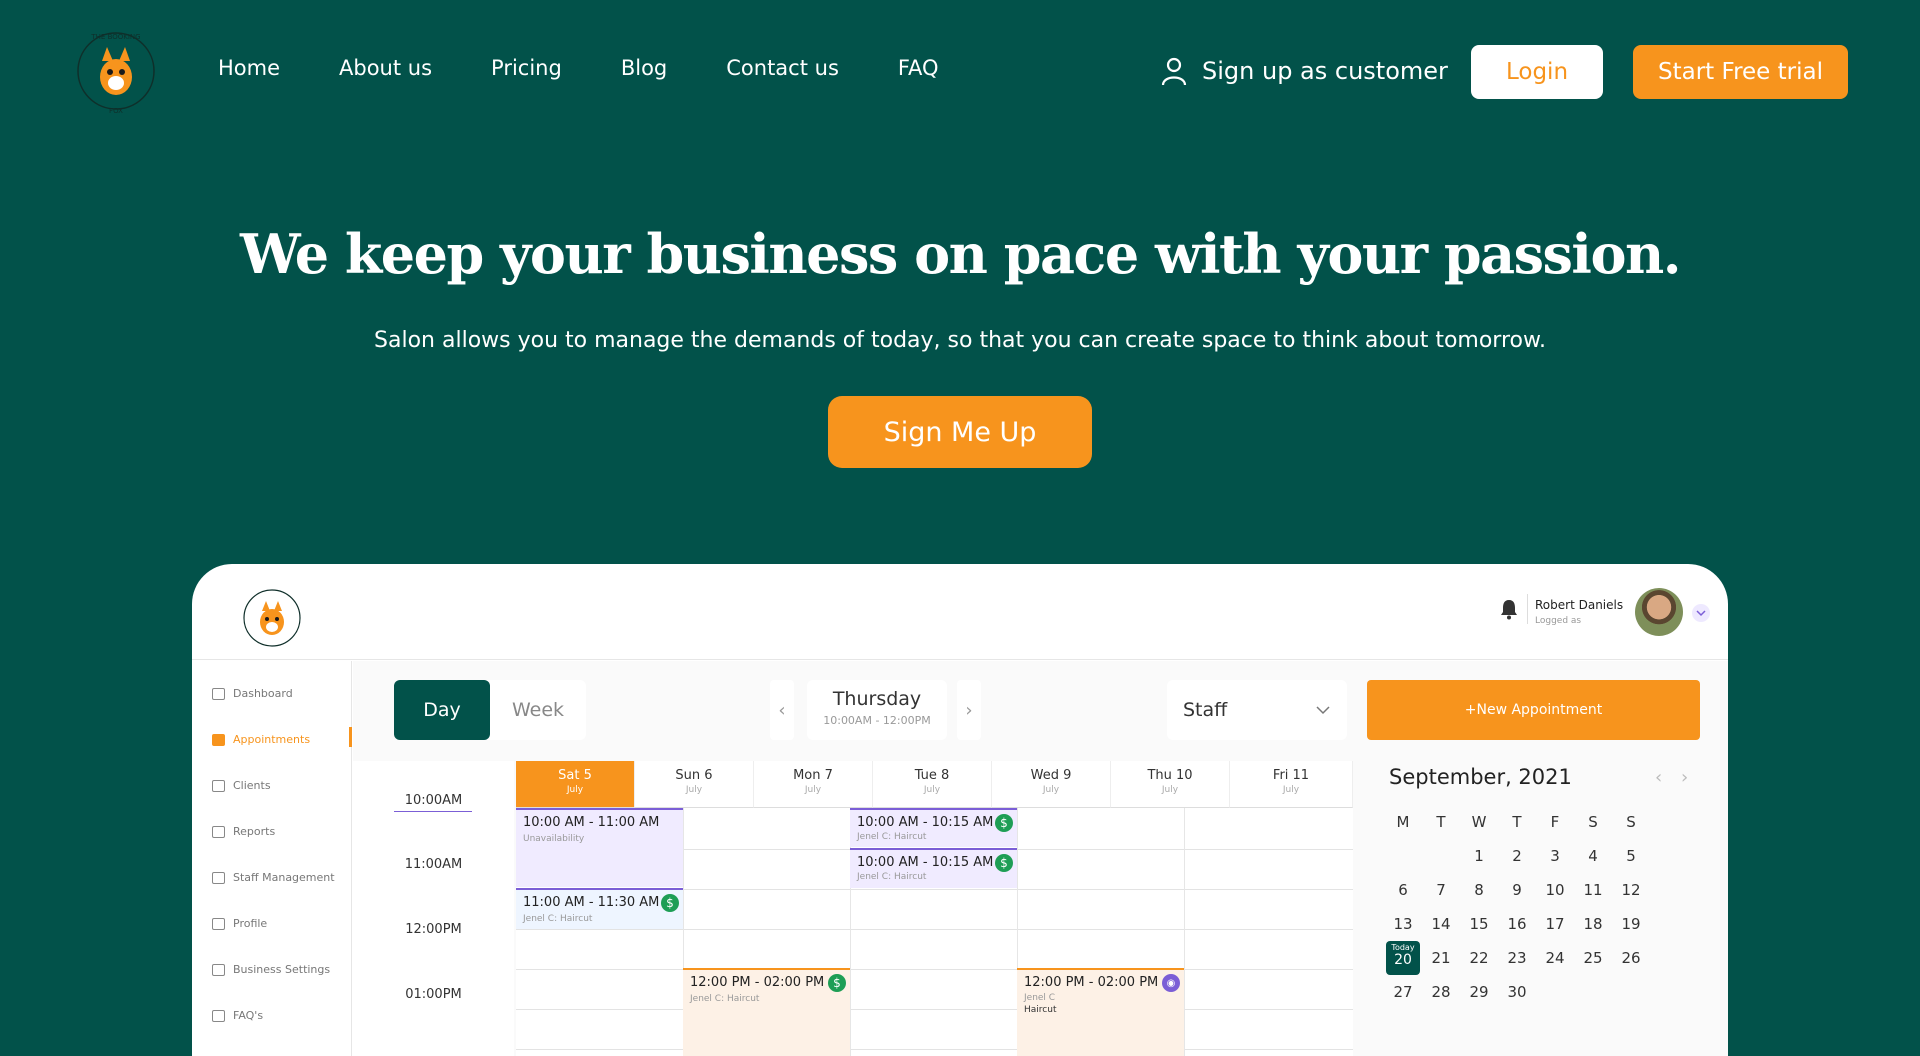 The height and width of the screenshot is (1056, 1920). I want to click on sidebar-item-reports: Reports, so click(243, 831).